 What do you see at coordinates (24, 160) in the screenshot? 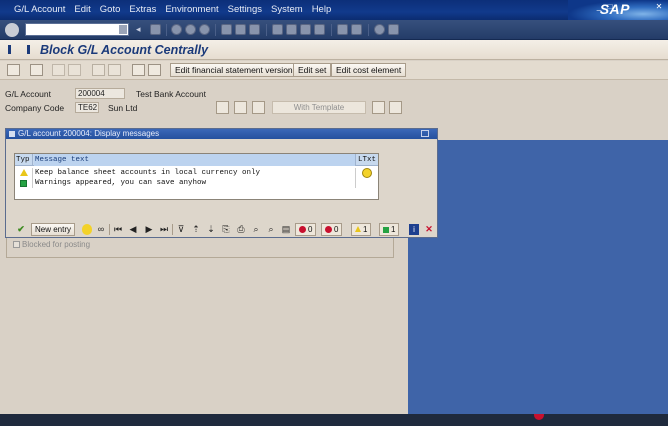
I see `column-header-type: Typ` at bounding box center [24, 160].